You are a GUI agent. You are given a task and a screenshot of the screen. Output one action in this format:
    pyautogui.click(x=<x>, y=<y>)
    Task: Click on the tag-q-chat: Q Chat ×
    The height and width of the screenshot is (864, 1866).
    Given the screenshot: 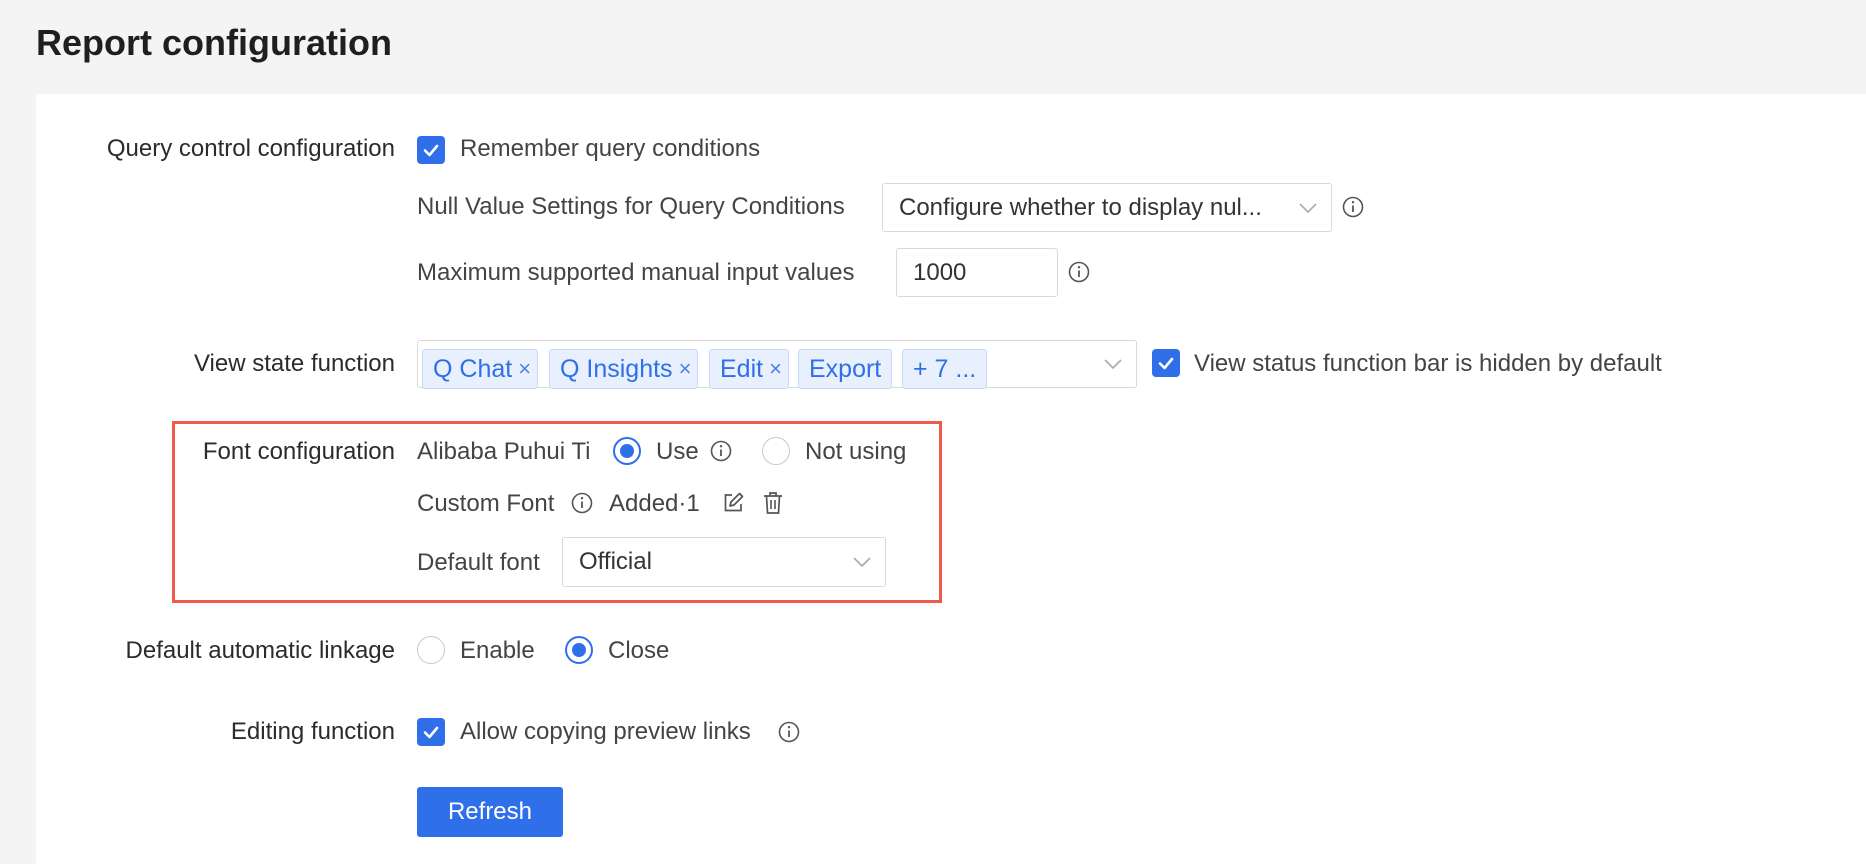 What is the action you would take?
    pyautogui.click(x=480, y=369)
    